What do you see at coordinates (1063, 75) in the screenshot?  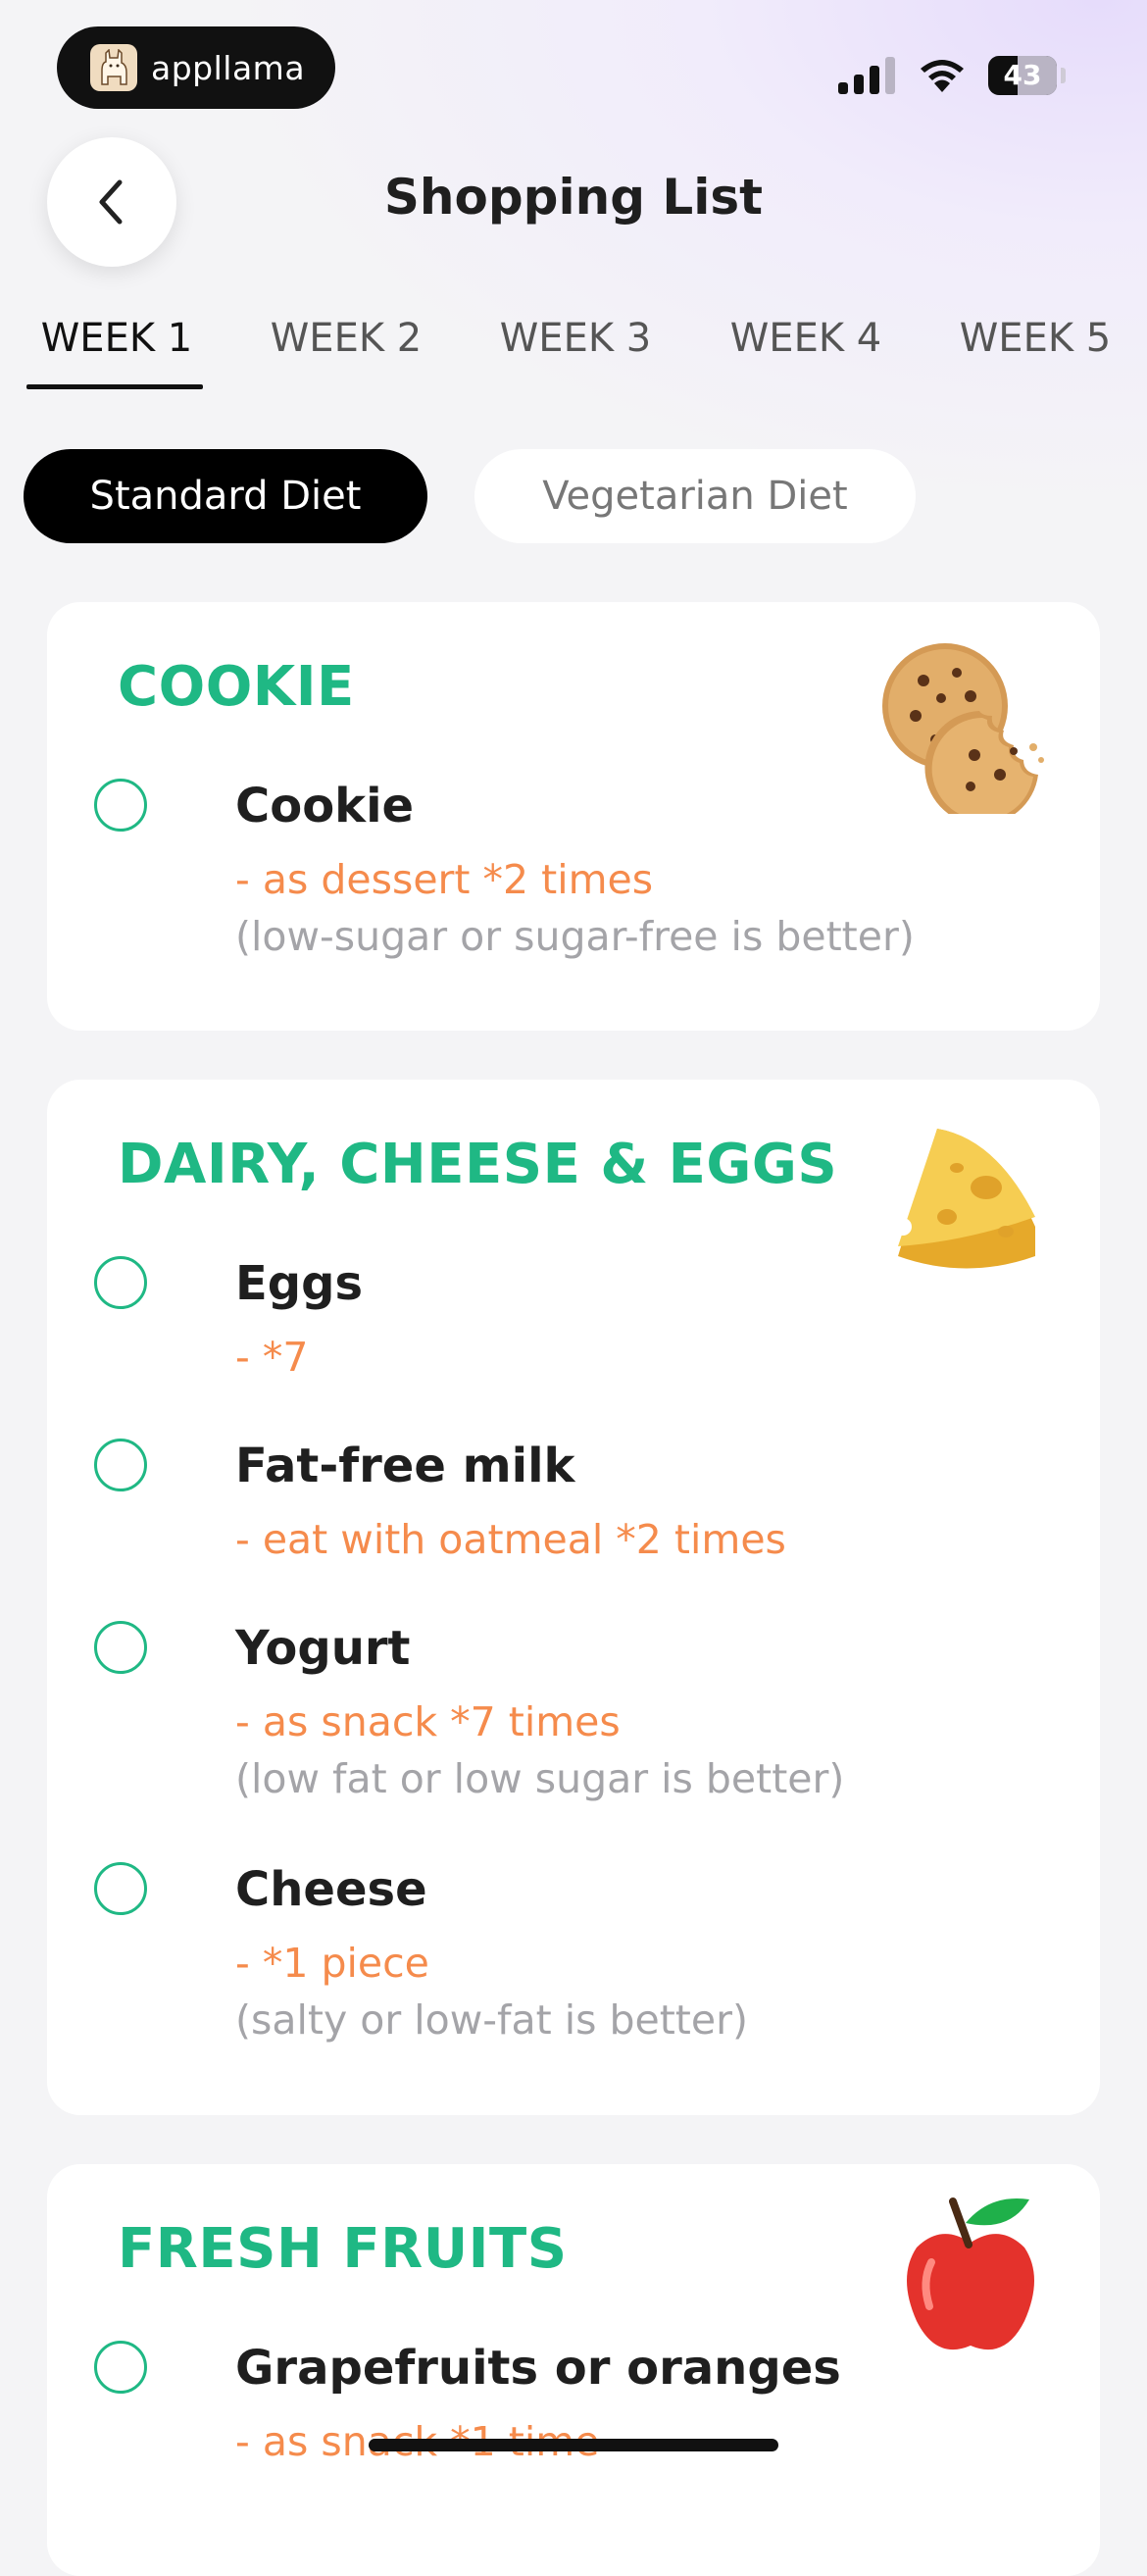 I see `battery-nub` at bounding box center [1063, 75].